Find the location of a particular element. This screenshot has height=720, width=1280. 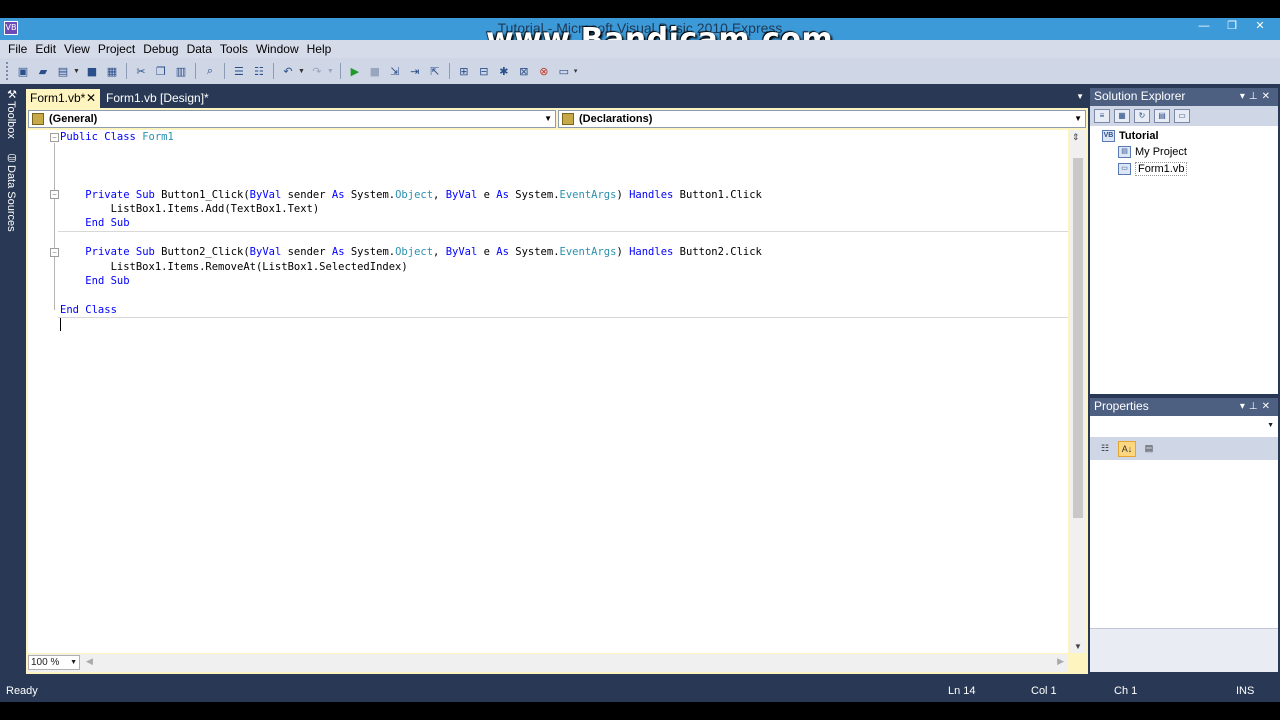

cut-icon: ✂ is located at coordinates (141, 71).